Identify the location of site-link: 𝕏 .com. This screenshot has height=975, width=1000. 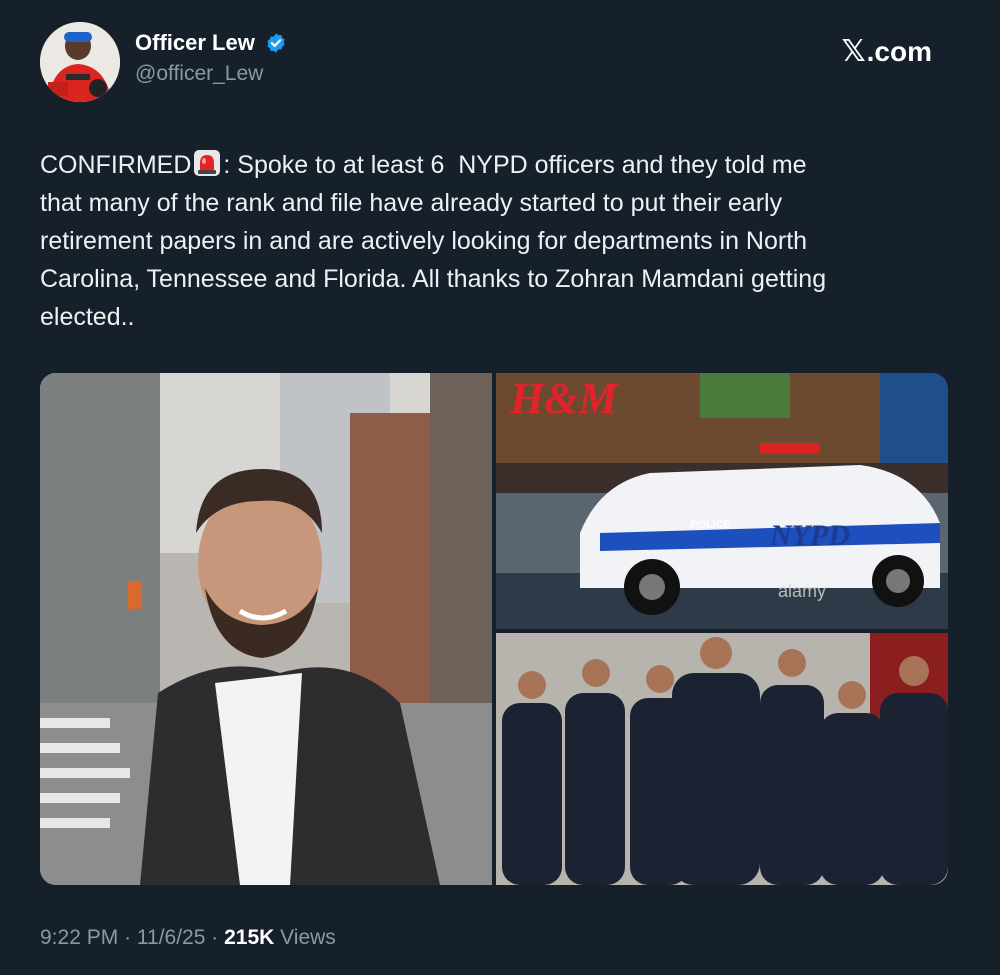
(886, 51).